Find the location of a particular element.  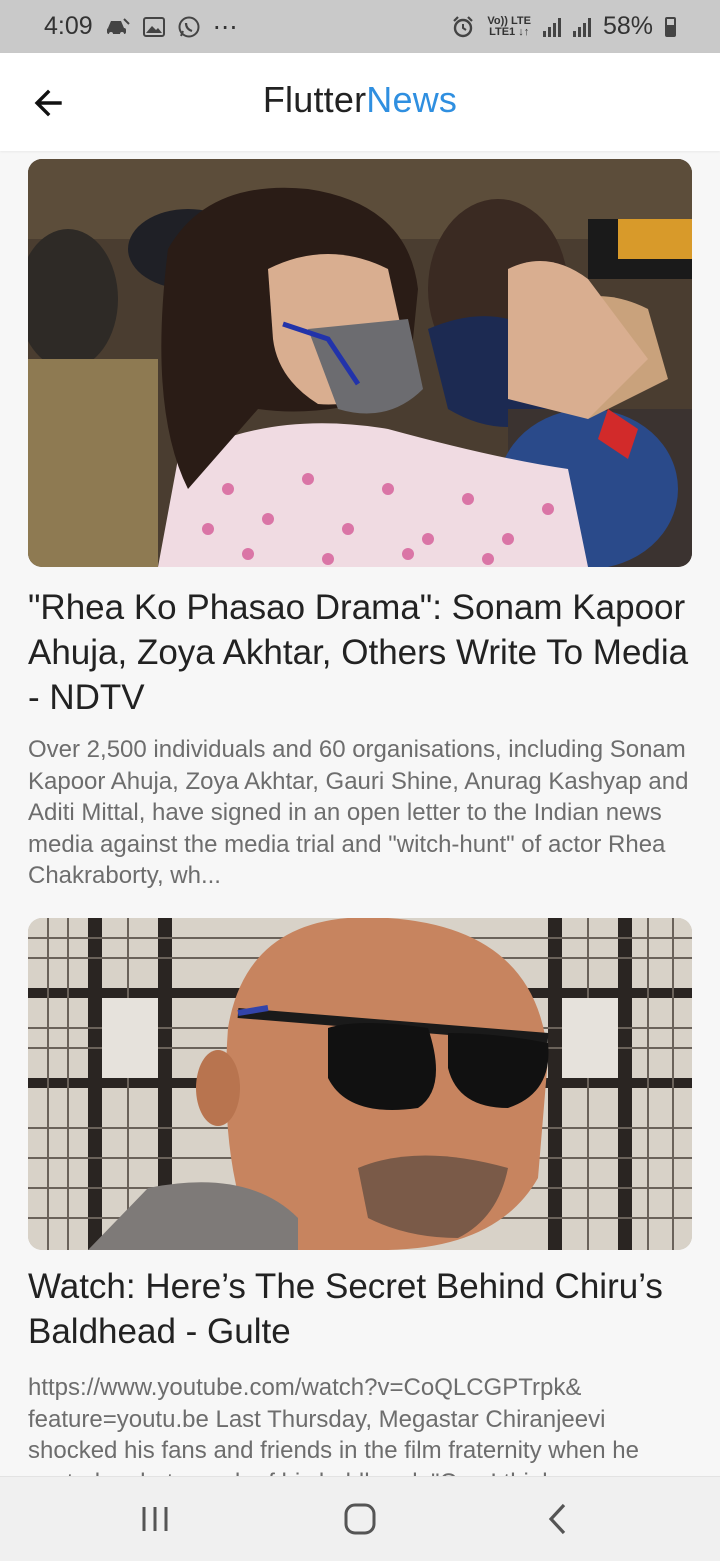

status-right: Vo)) LTE LTE1 ↓↑ 58% is located at coordinates (563, 26).